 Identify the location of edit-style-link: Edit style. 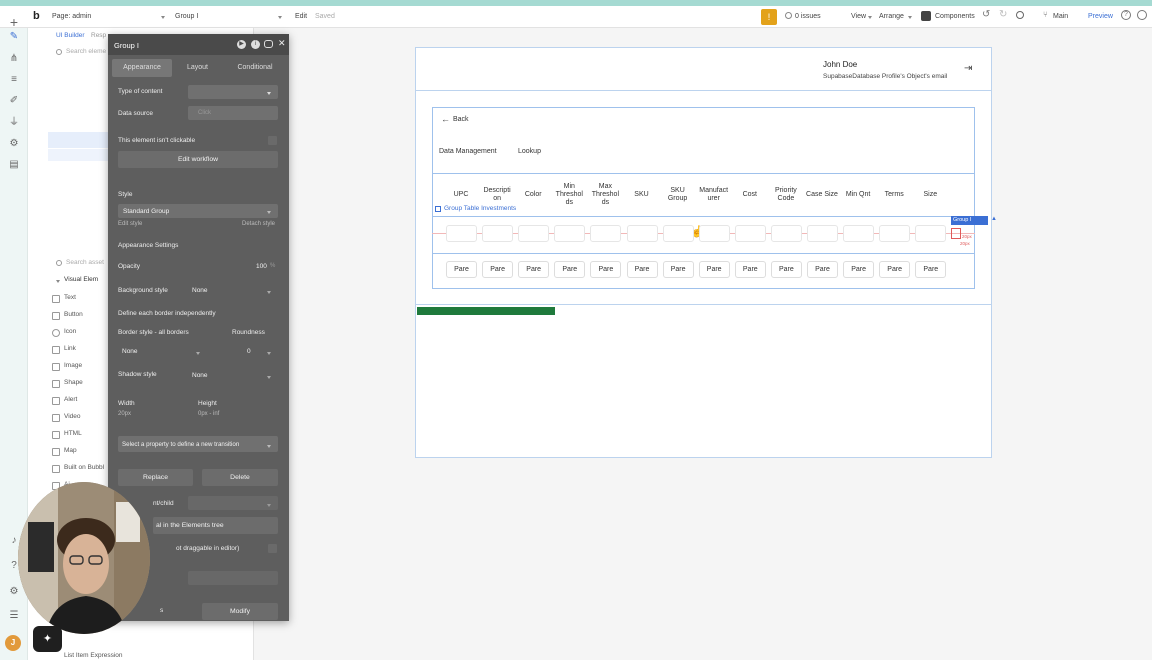
(130, 224).